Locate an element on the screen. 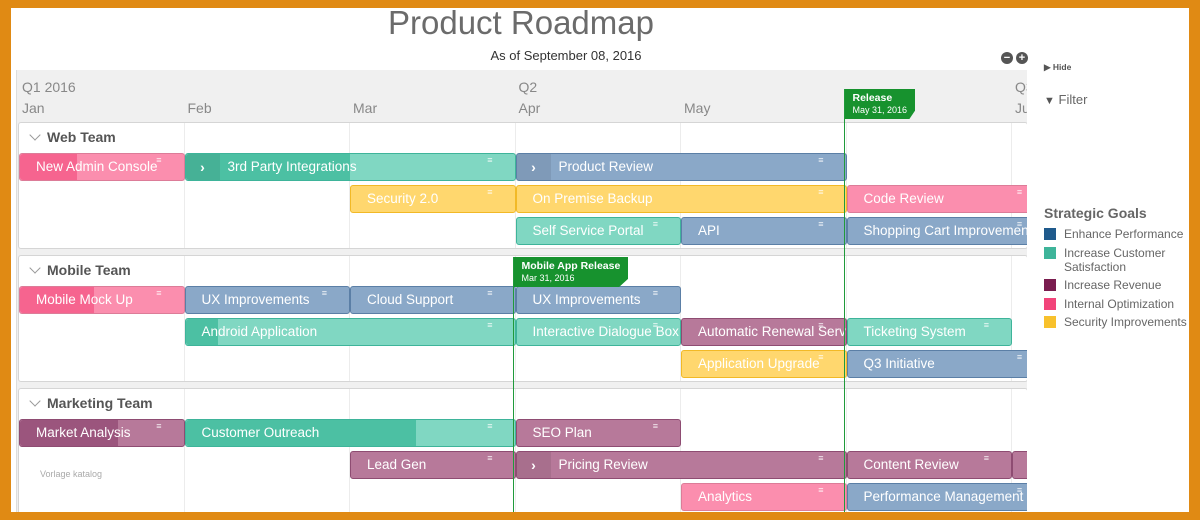 The height and width of the screenshot is (520, 1200). legend-item: Increase Revenue is located at coordinates (1116, 285).